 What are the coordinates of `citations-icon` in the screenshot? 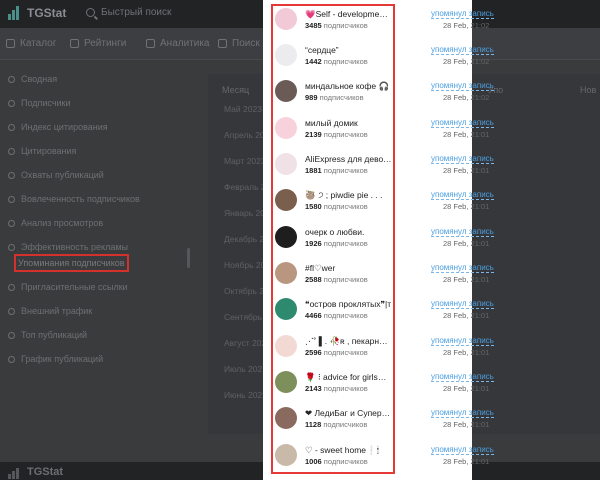 It's located at (11, 151).